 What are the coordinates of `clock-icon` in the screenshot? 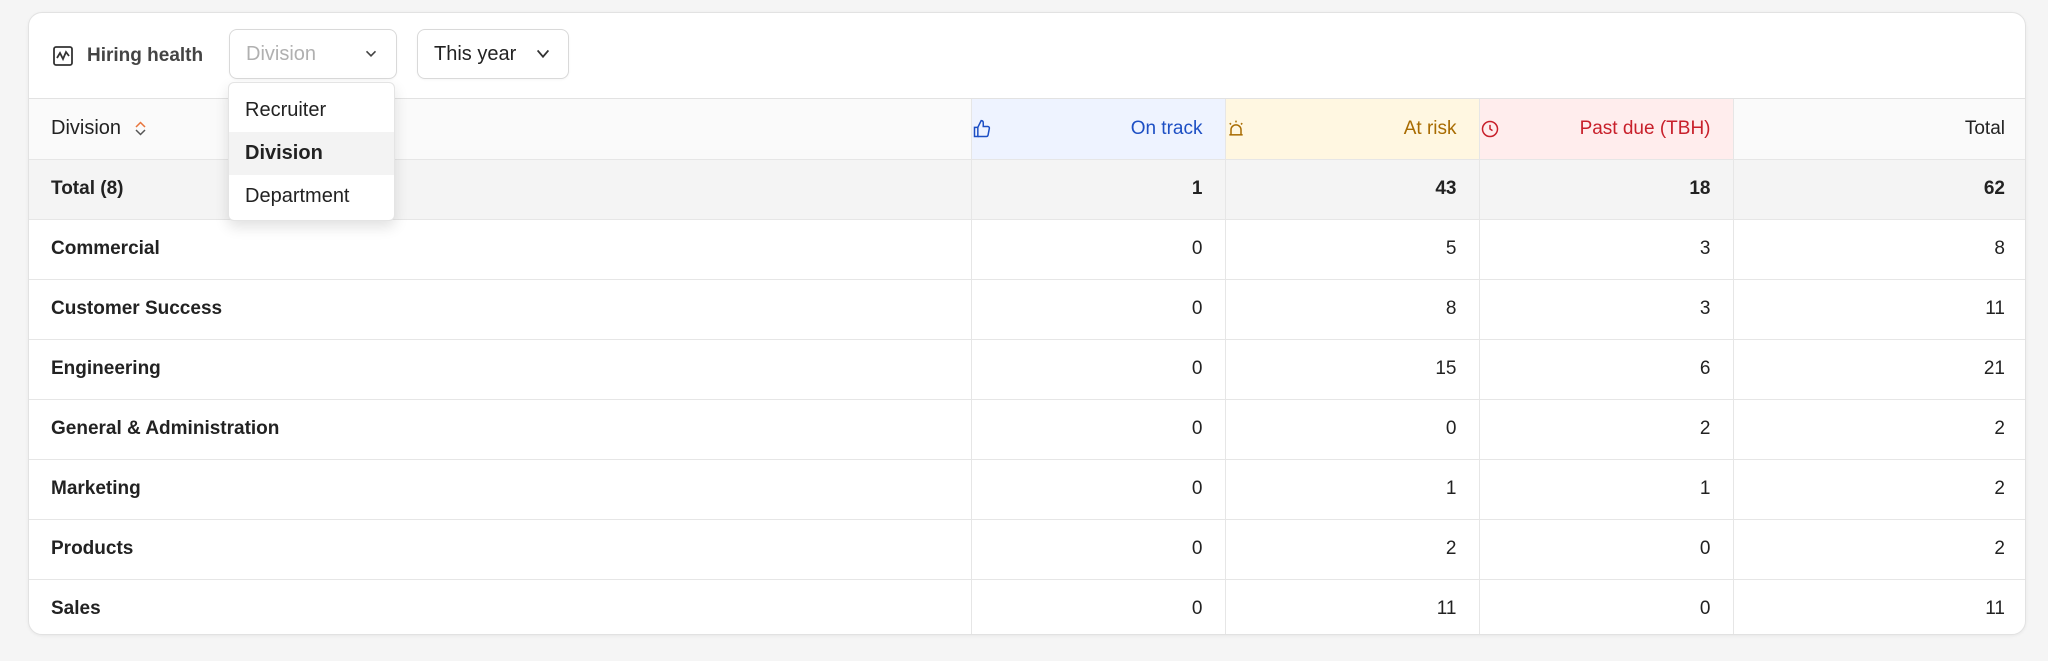 It's located at (1489, 128).